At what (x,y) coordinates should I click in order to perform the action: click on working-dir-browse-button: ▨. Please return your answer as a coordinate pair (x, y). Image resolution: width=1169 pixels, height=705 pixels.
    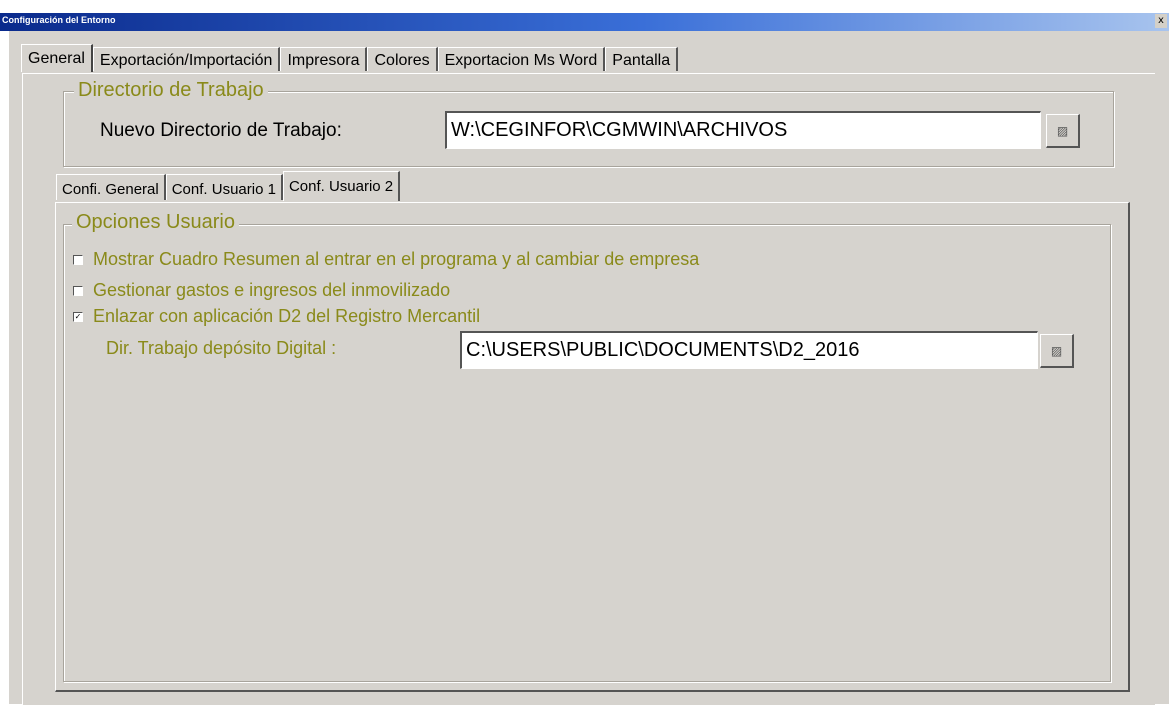
    Looking at the image, I should click on (1063, 131).